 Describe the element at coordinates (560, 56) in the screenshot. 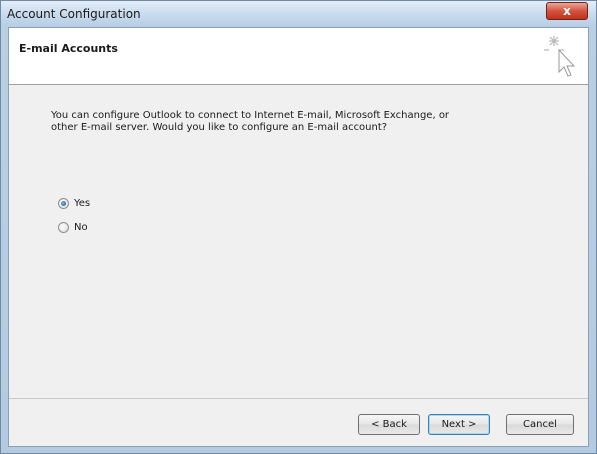

I see `sparkle-cursor-icon` at that location.